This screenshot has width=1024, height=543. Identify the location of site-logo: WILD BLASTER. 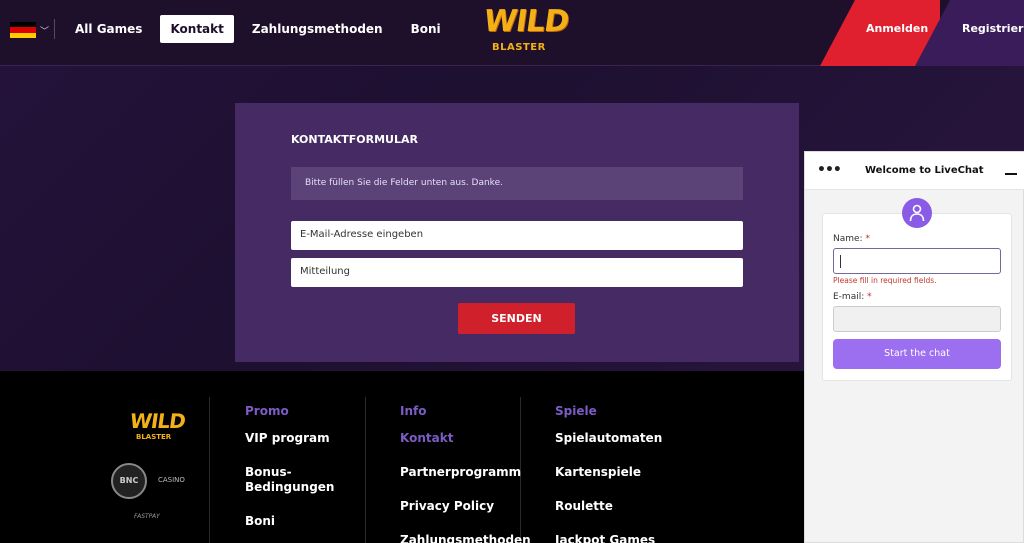
(526, 31).